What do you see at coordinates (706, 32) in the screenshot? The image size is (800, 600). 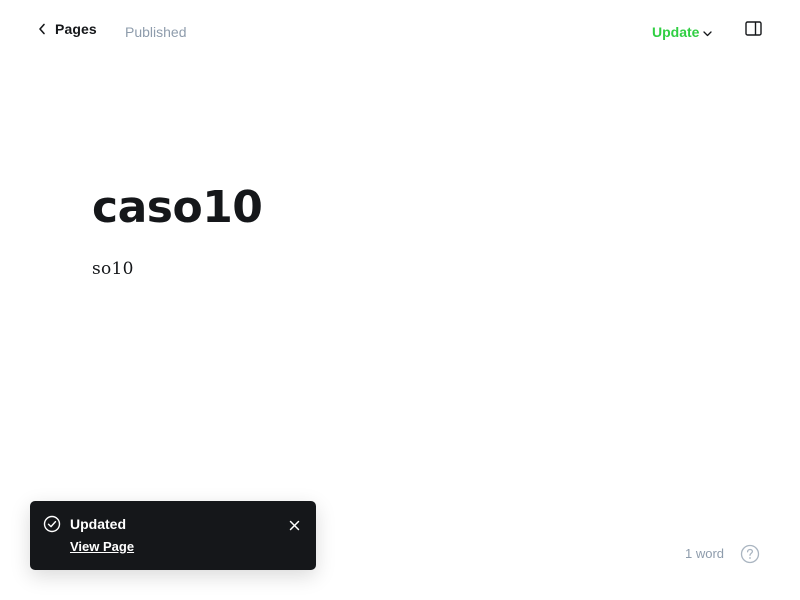 I see `chevron-down-icon` at bounding box center [706, 32].